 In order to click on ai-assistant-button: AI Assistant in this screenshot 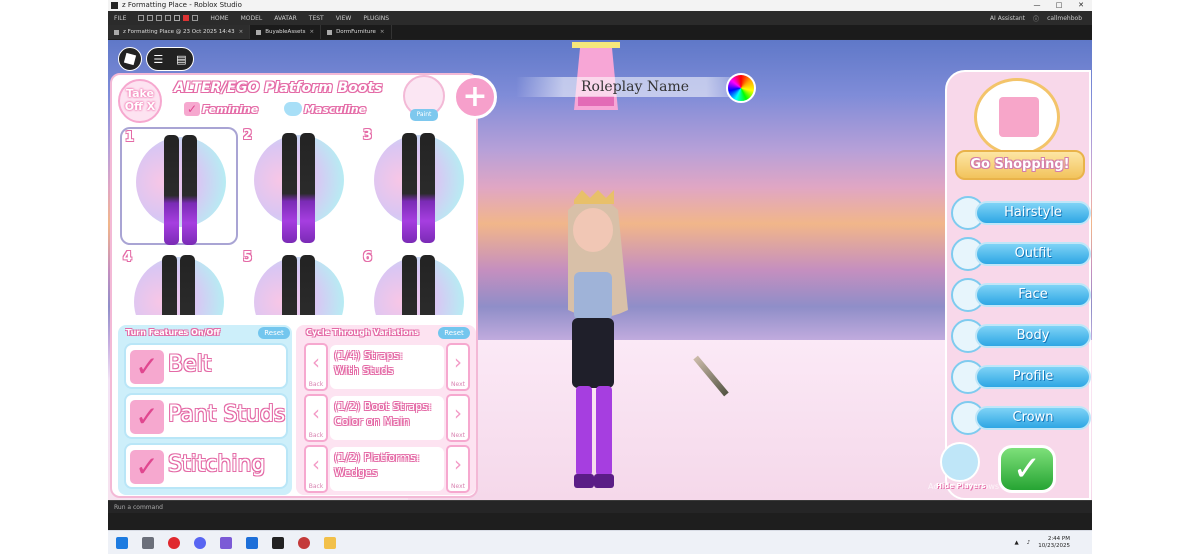, I will do `click(1007, 18)`.